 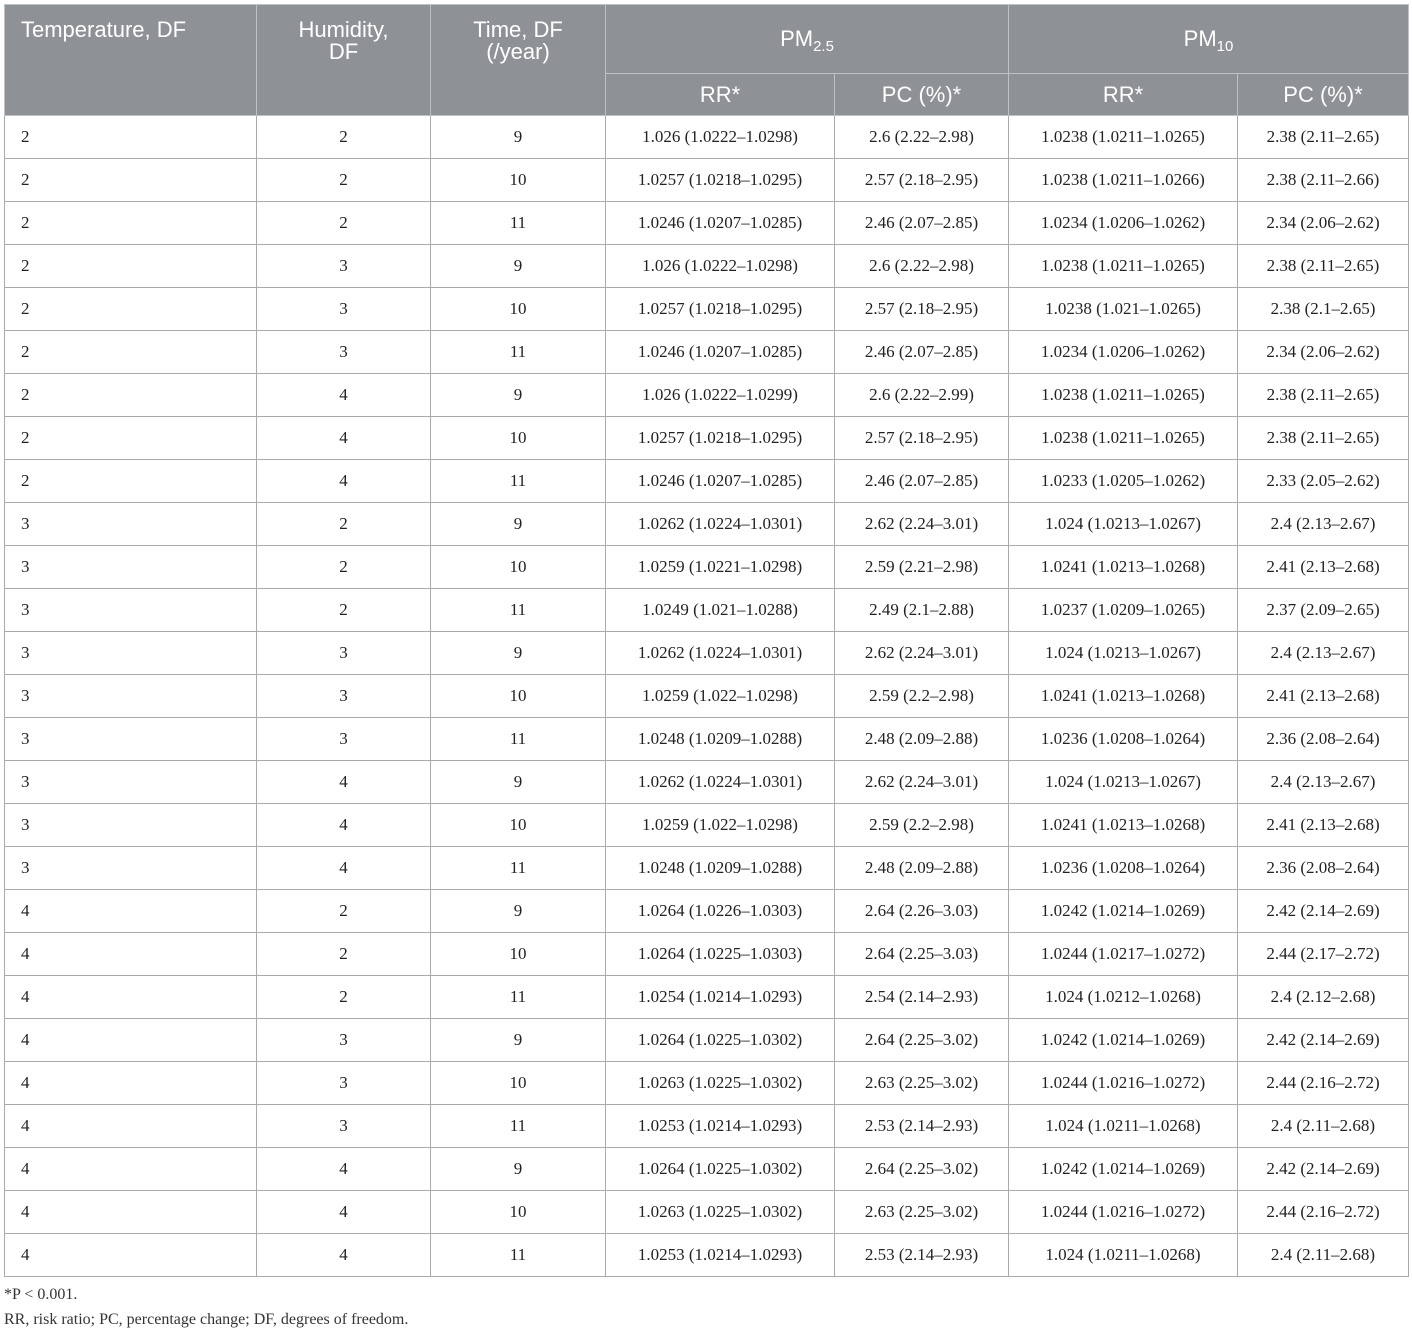 I want to click on header-pm25-sub: 2.5, so click(x=823, y=46).